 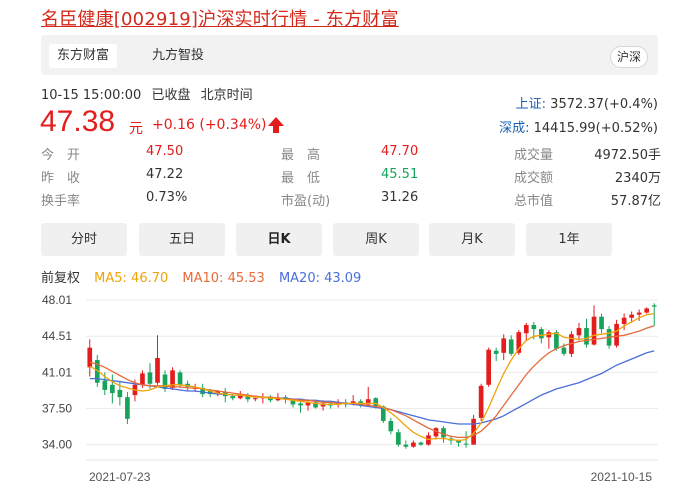 I want to click on index-shanghai-name: 上证:, so click(x=531, y=104).